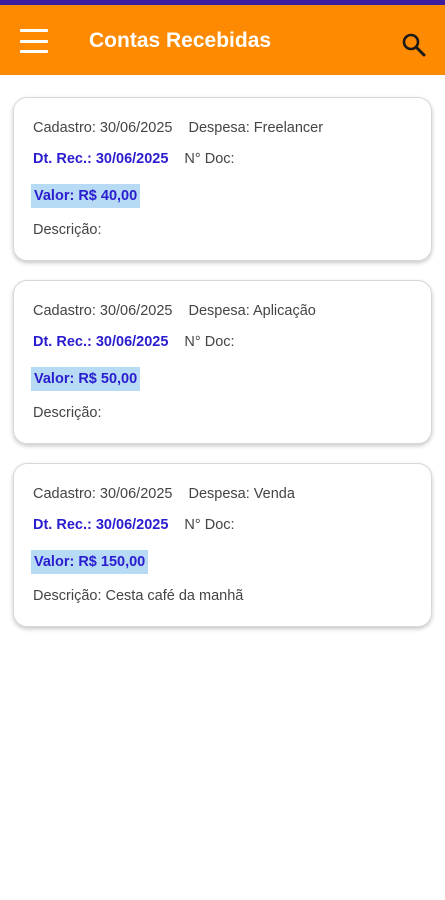  I want to click on valor-amount: Valor: R$ 40,00, so click(86, 196).